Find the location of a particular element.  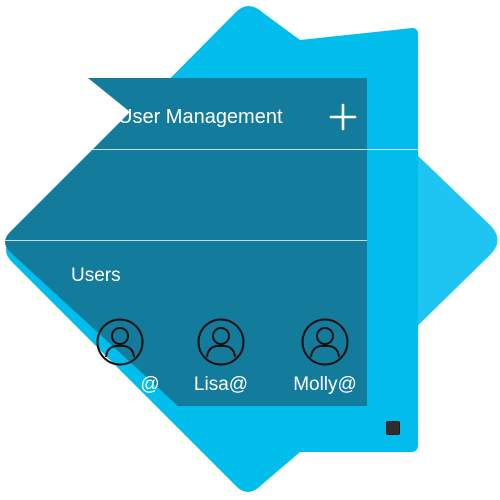

user-name: Lisa@ is located at coordinates (221, 384).